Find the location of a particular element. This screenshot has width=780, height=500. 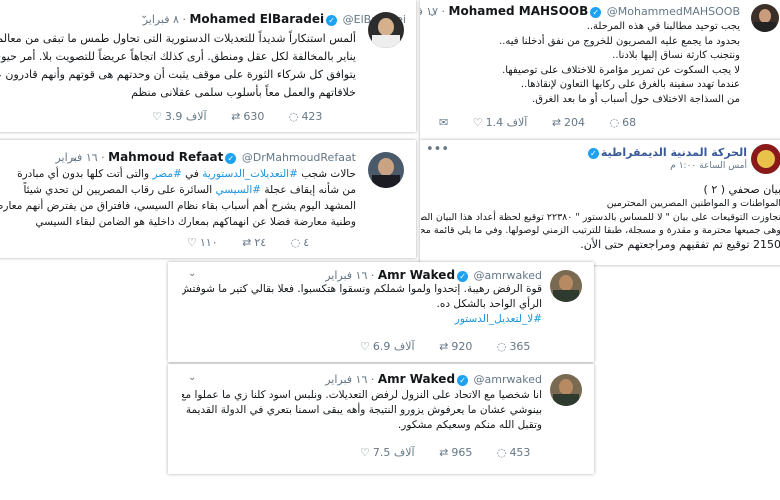

reply-button: ◌ ٤ is located at coordinates (299, 242).